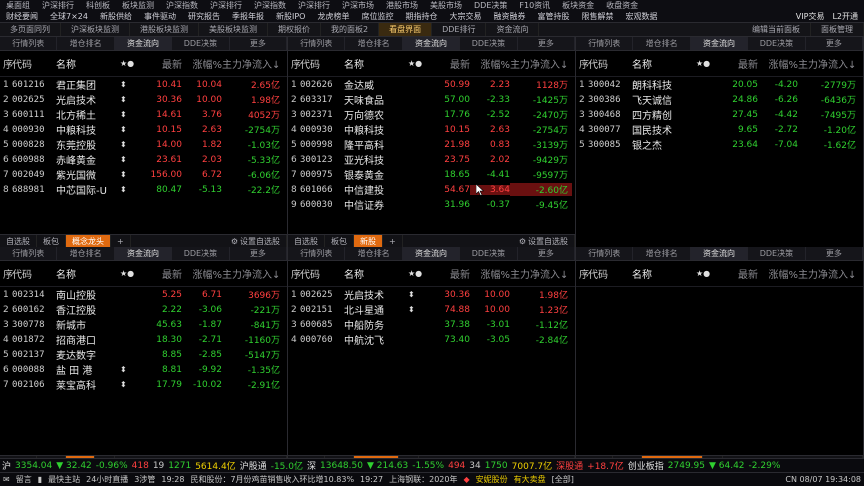 This screenshot has height=486, width=864. I want to click on table-row: 9 600030 中信证券 31.96 -0.37 -9.45亿, so click(431, 205).